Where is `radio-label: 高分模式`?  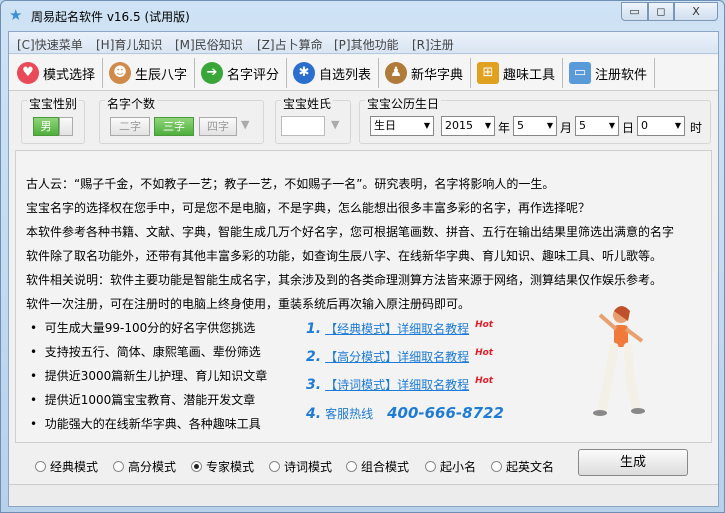 radio-label: 高分模式 is located at coordinates (152, 467).